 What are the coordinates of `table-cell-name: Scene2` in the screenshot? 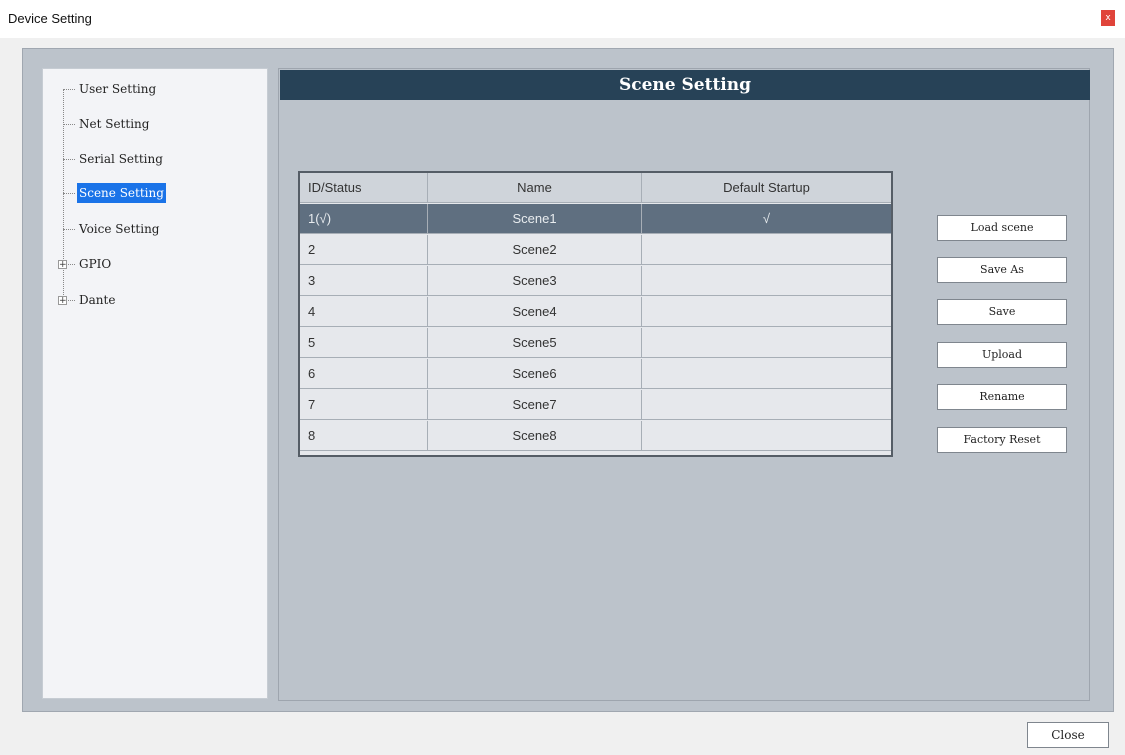 It's located at (535, 250).